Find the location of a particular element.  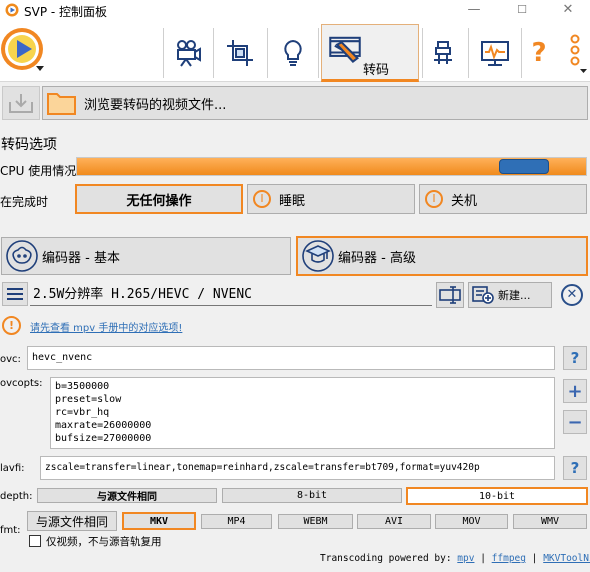

cpu-usage-handle is located at coordinates (524, 166).